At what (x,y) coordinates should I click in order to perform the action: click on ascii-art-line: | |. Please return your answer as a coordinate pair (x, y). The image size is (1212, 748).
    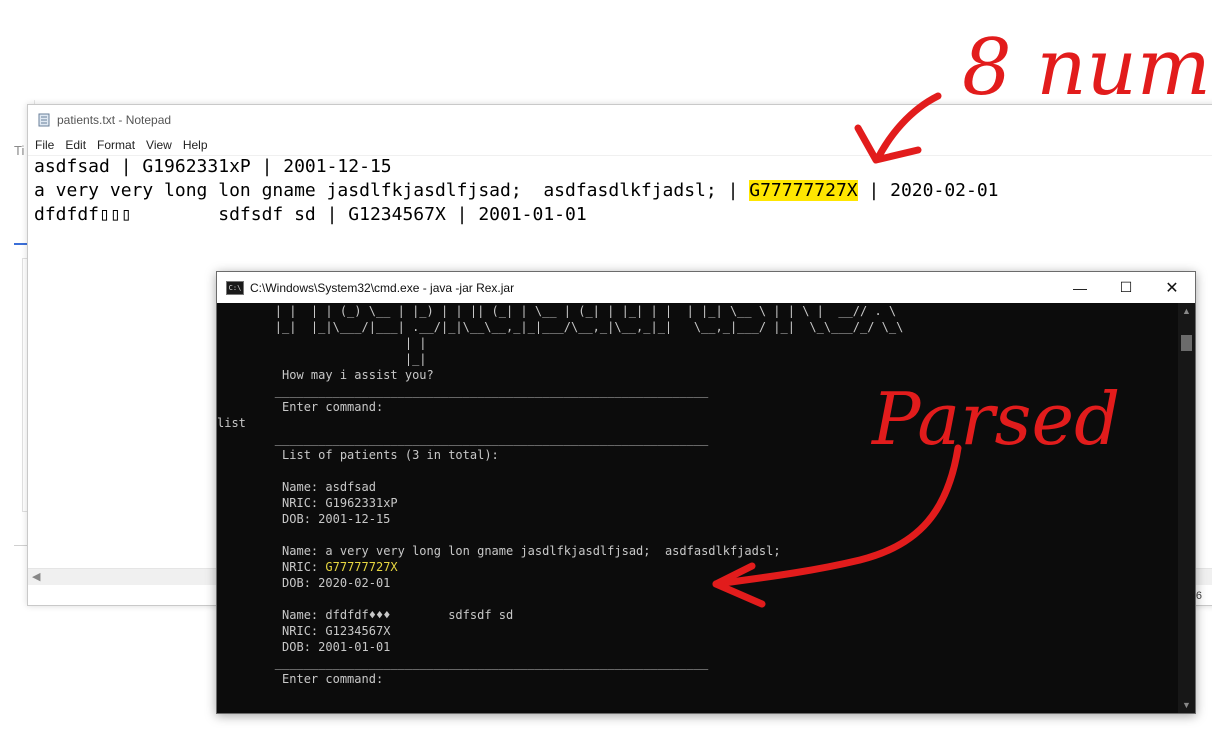
    Looking at the image, I should click on (322, 343).